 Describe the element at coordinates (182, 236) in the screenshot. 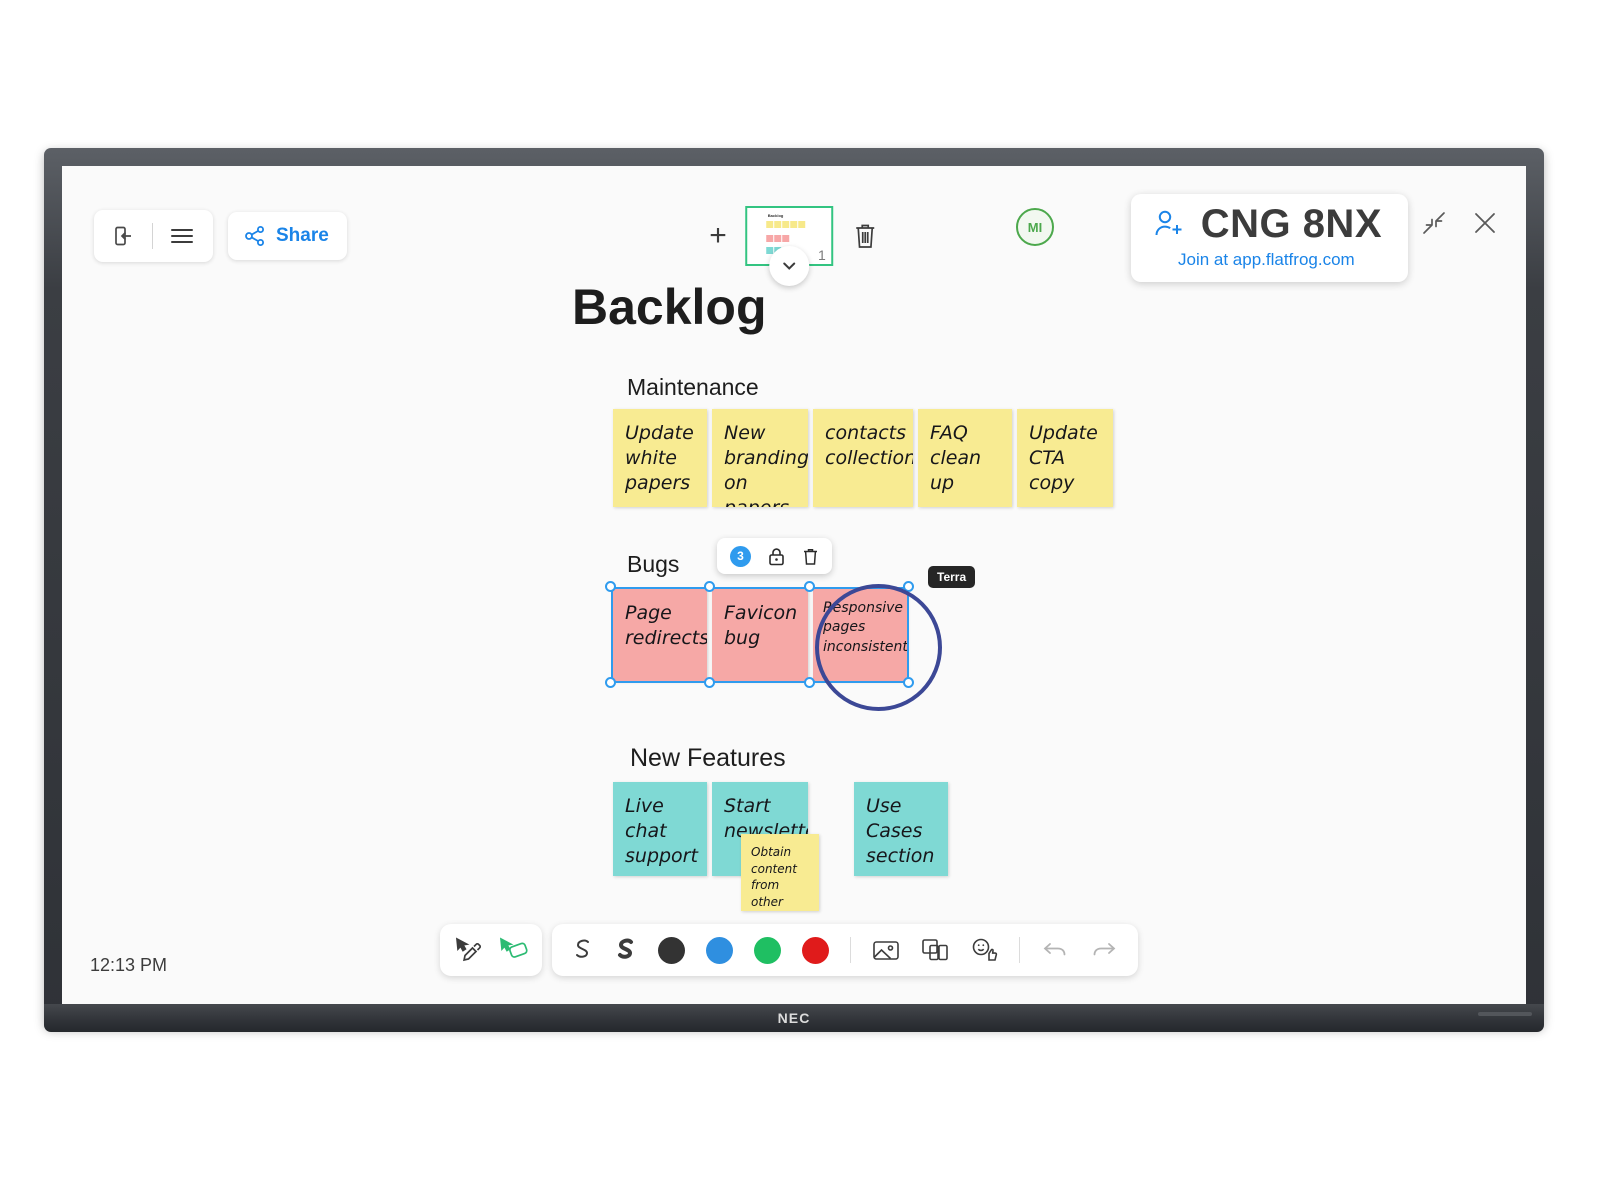

I see `hamburger-menu-icon` at that location.